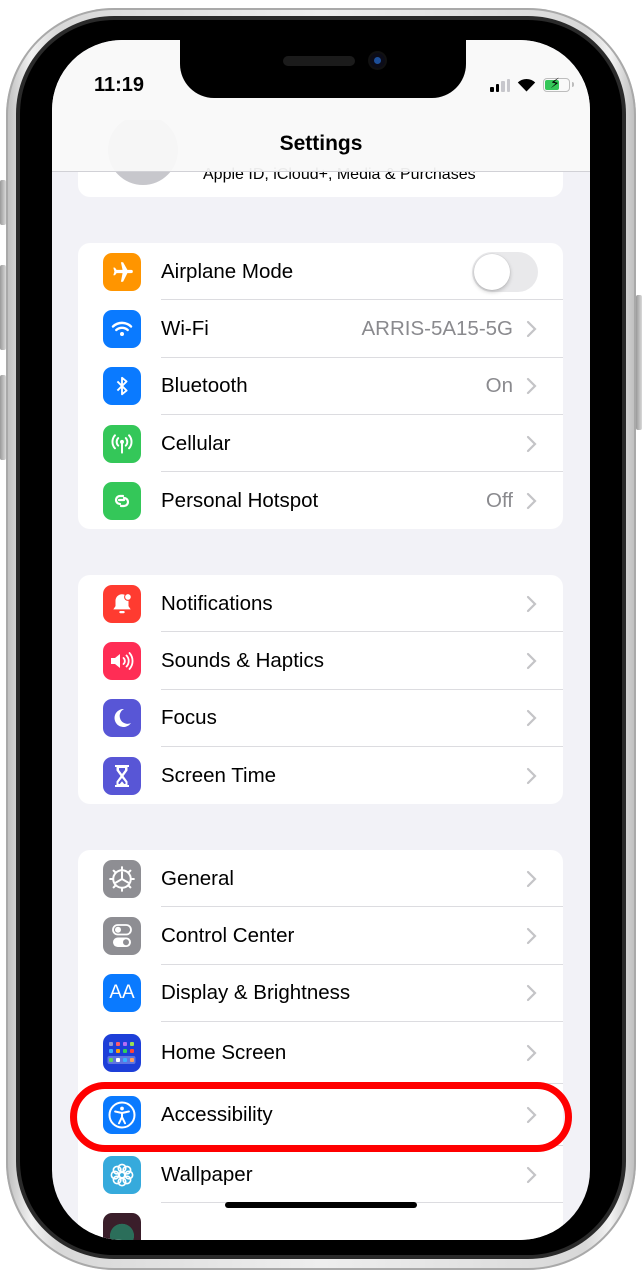 The height and width of the screenshot is (1274, 642). Describe the element at coordinates (242, 660) in the screenshot. I see `row-label: Sounds & Haptics` at that location.